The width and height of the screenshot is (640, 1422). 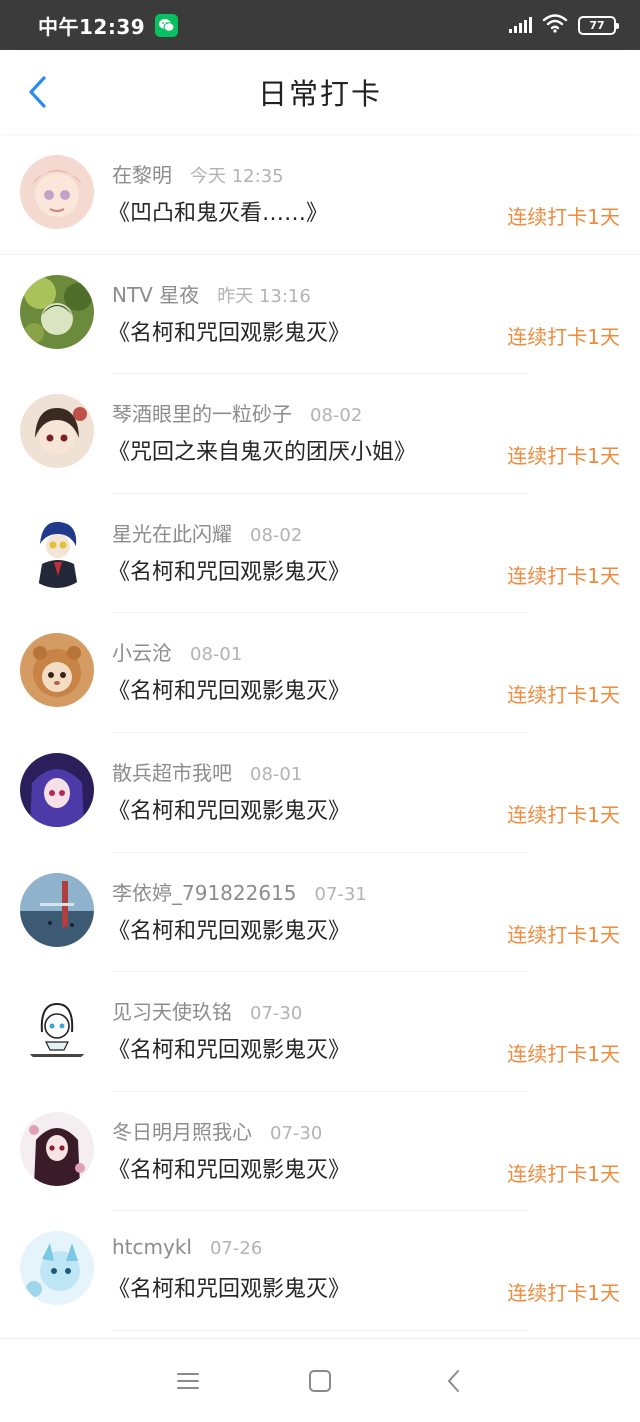 I want to click on list-item: 星光在此闪耀 08-02 《名柯和咒回观影鬼灭》 连续打卡1天, so click(x=320, y=554).